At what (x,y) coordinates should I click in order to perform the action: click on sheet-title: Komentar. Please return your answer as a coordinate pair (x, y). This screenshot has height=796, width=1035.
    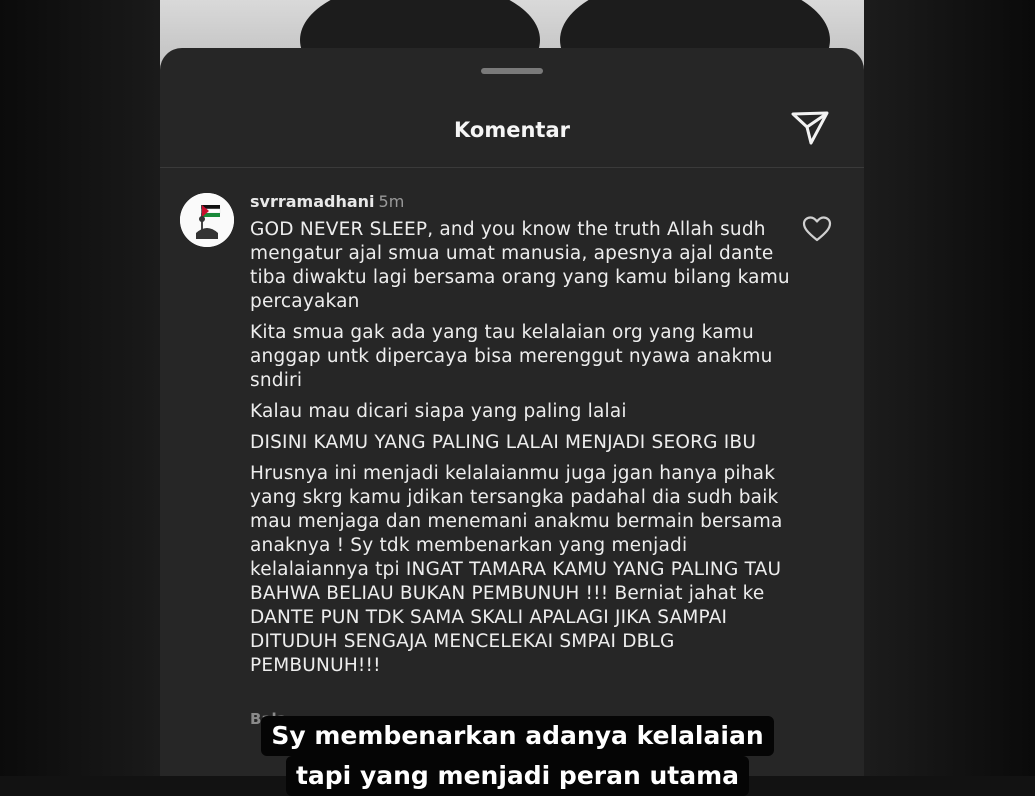
    Looking at the image, I should click on (512, 130).